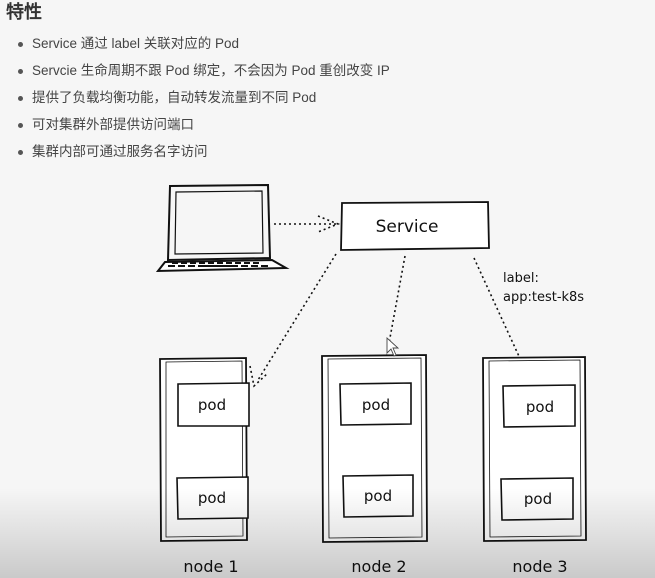 This screenshot has height=578, width=655. Describe the element at coordinates (393, 346) in the screenshot. I see `cursor-icon` at that location.